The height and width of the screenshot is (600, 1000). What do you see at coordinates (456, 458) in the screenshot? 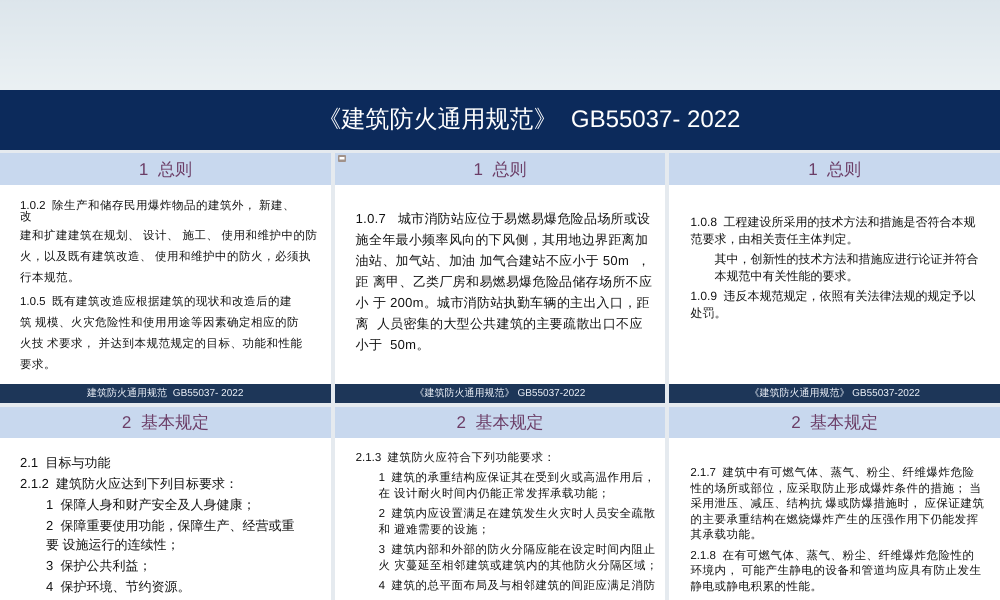
I see `clause-text: 2.1.3 建筑防火应符合下列功能要求：` at bounding box center [456, 458].